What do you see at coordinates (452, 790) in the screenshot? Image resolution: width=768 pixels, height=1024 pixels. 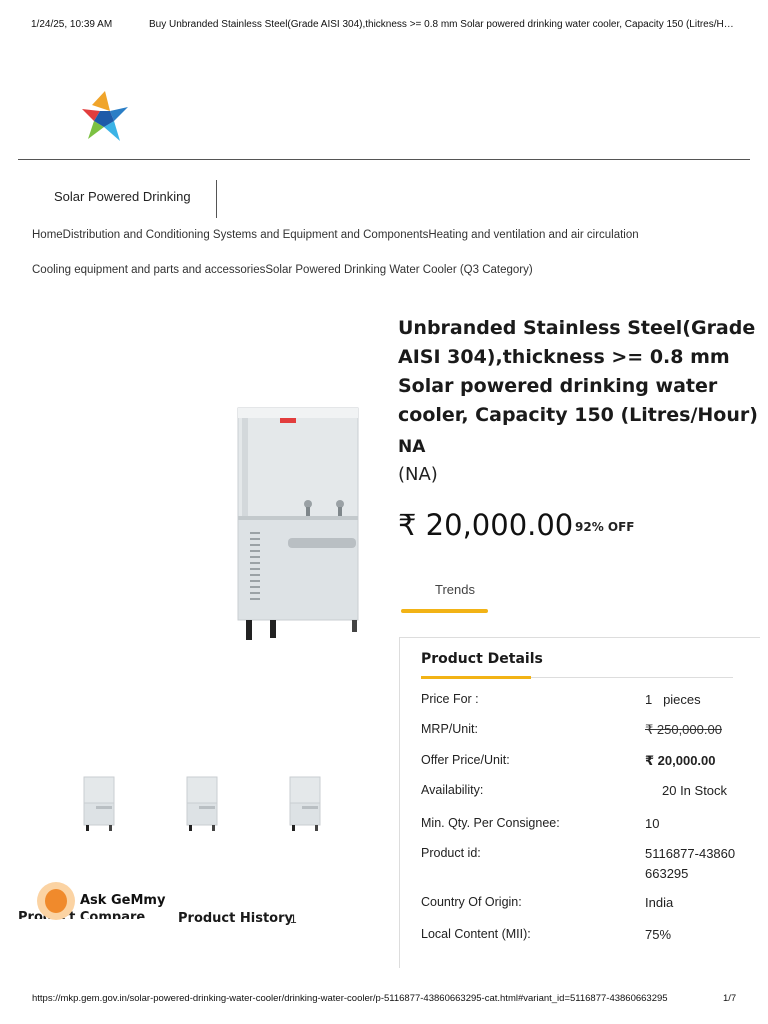 I see `detail-label-availability: Availability:` at bounding box center [452, 790].